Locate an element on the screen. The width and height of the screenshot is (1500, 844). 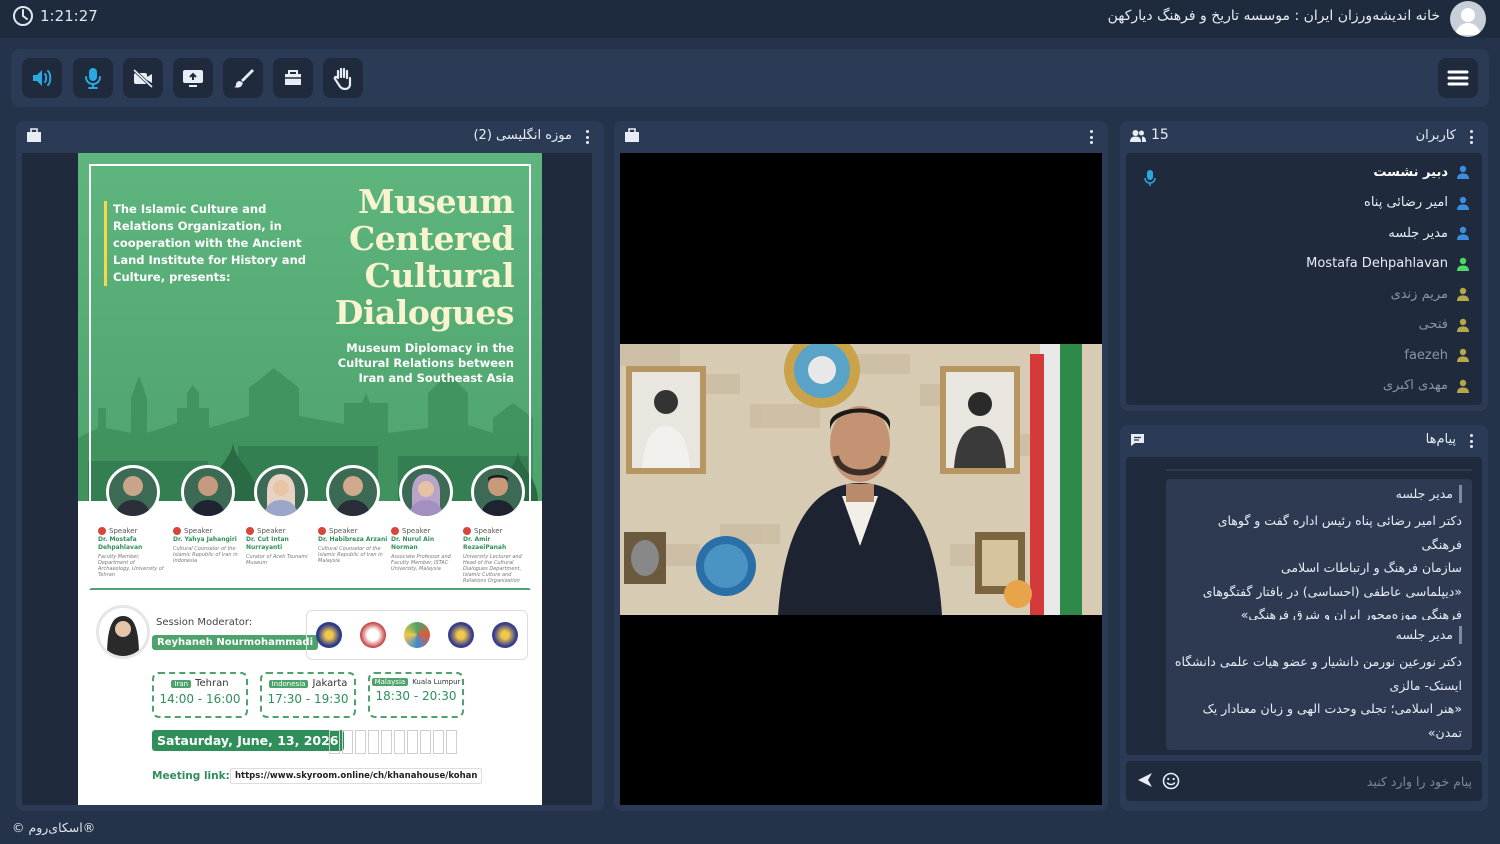
brand-footer: ®اسکای‌روم © is located at coordinates (54, 827).